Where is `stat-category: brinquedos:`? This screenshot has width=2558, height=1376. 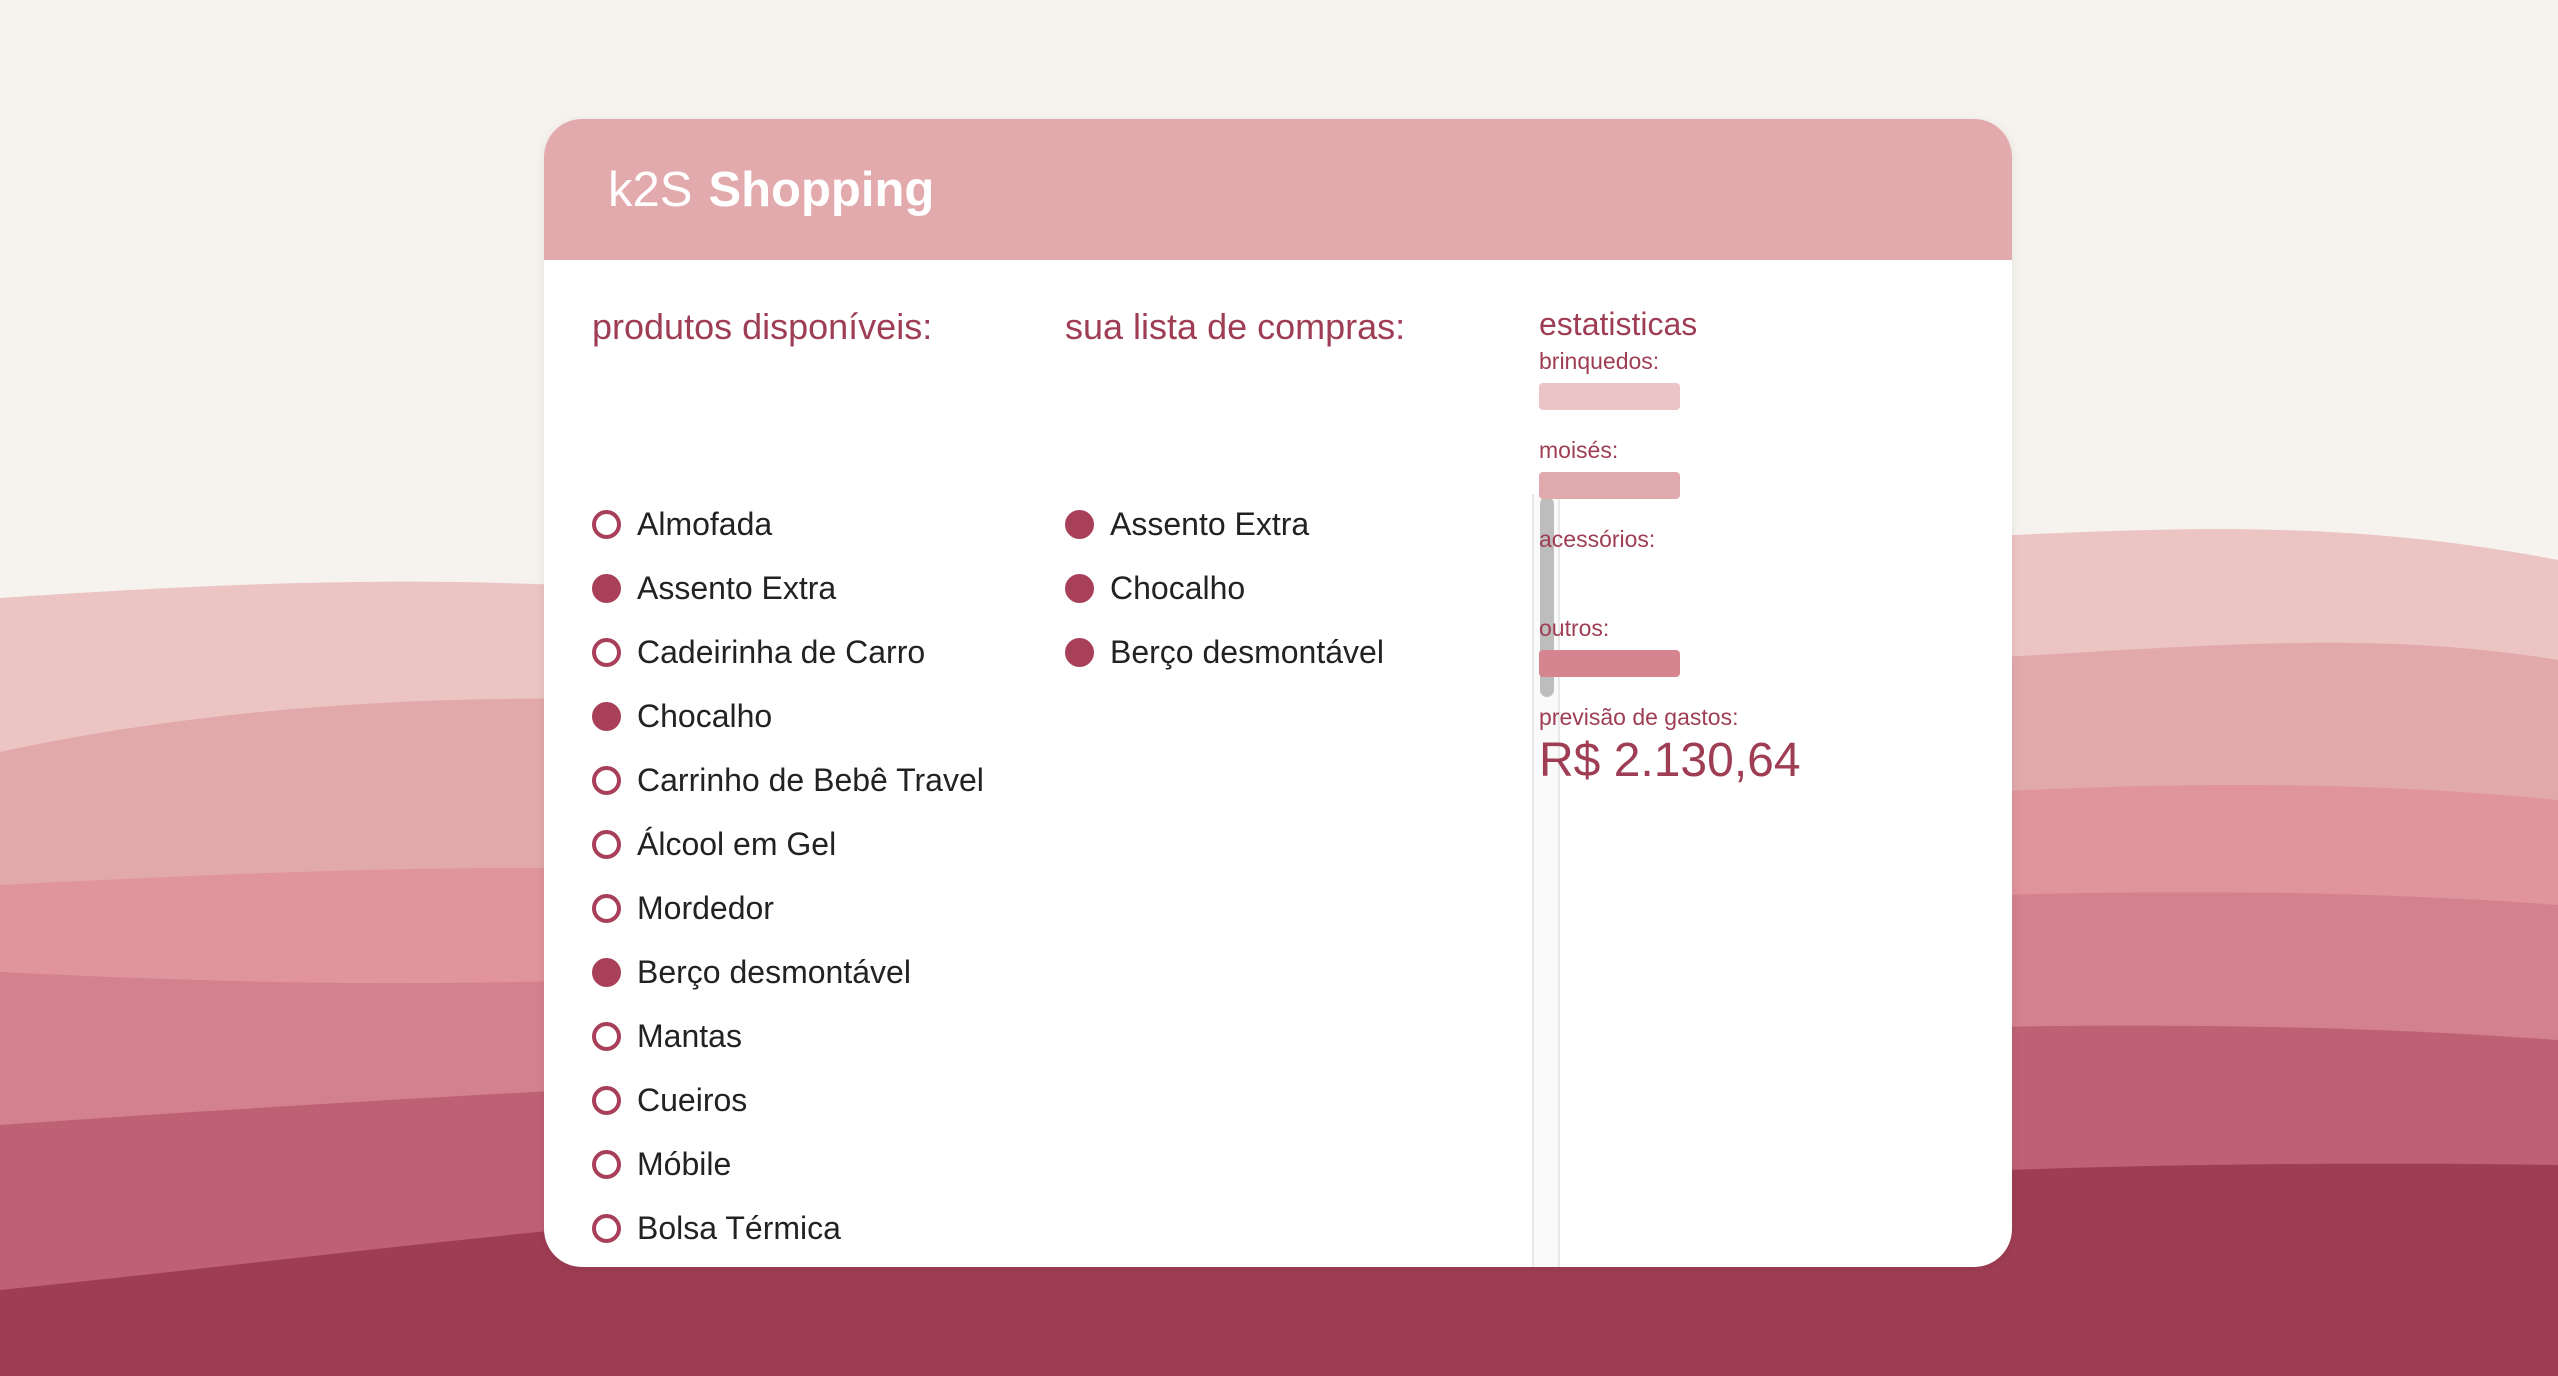 stat-category: brinquedos: is located at coordinates (1749, 392).